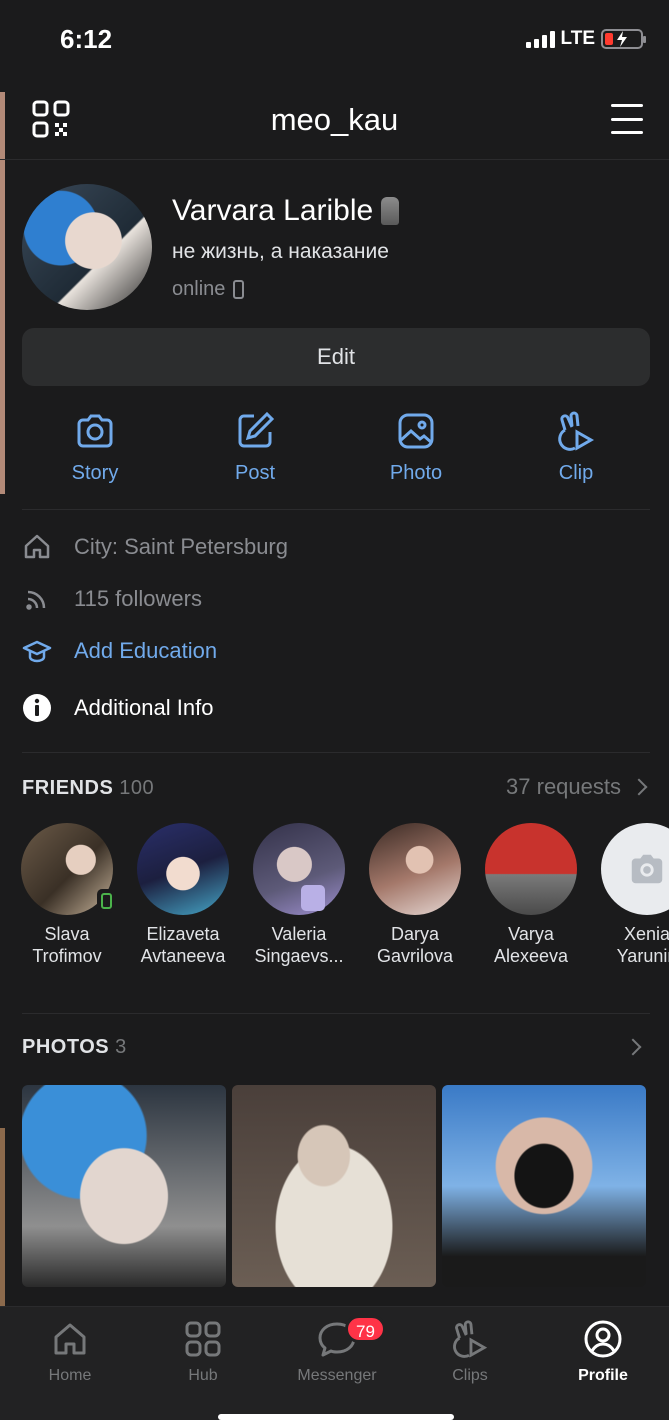 This screenshot has width=669, height=1420. I want to click on tab-home: Home, so click(70, 1352).